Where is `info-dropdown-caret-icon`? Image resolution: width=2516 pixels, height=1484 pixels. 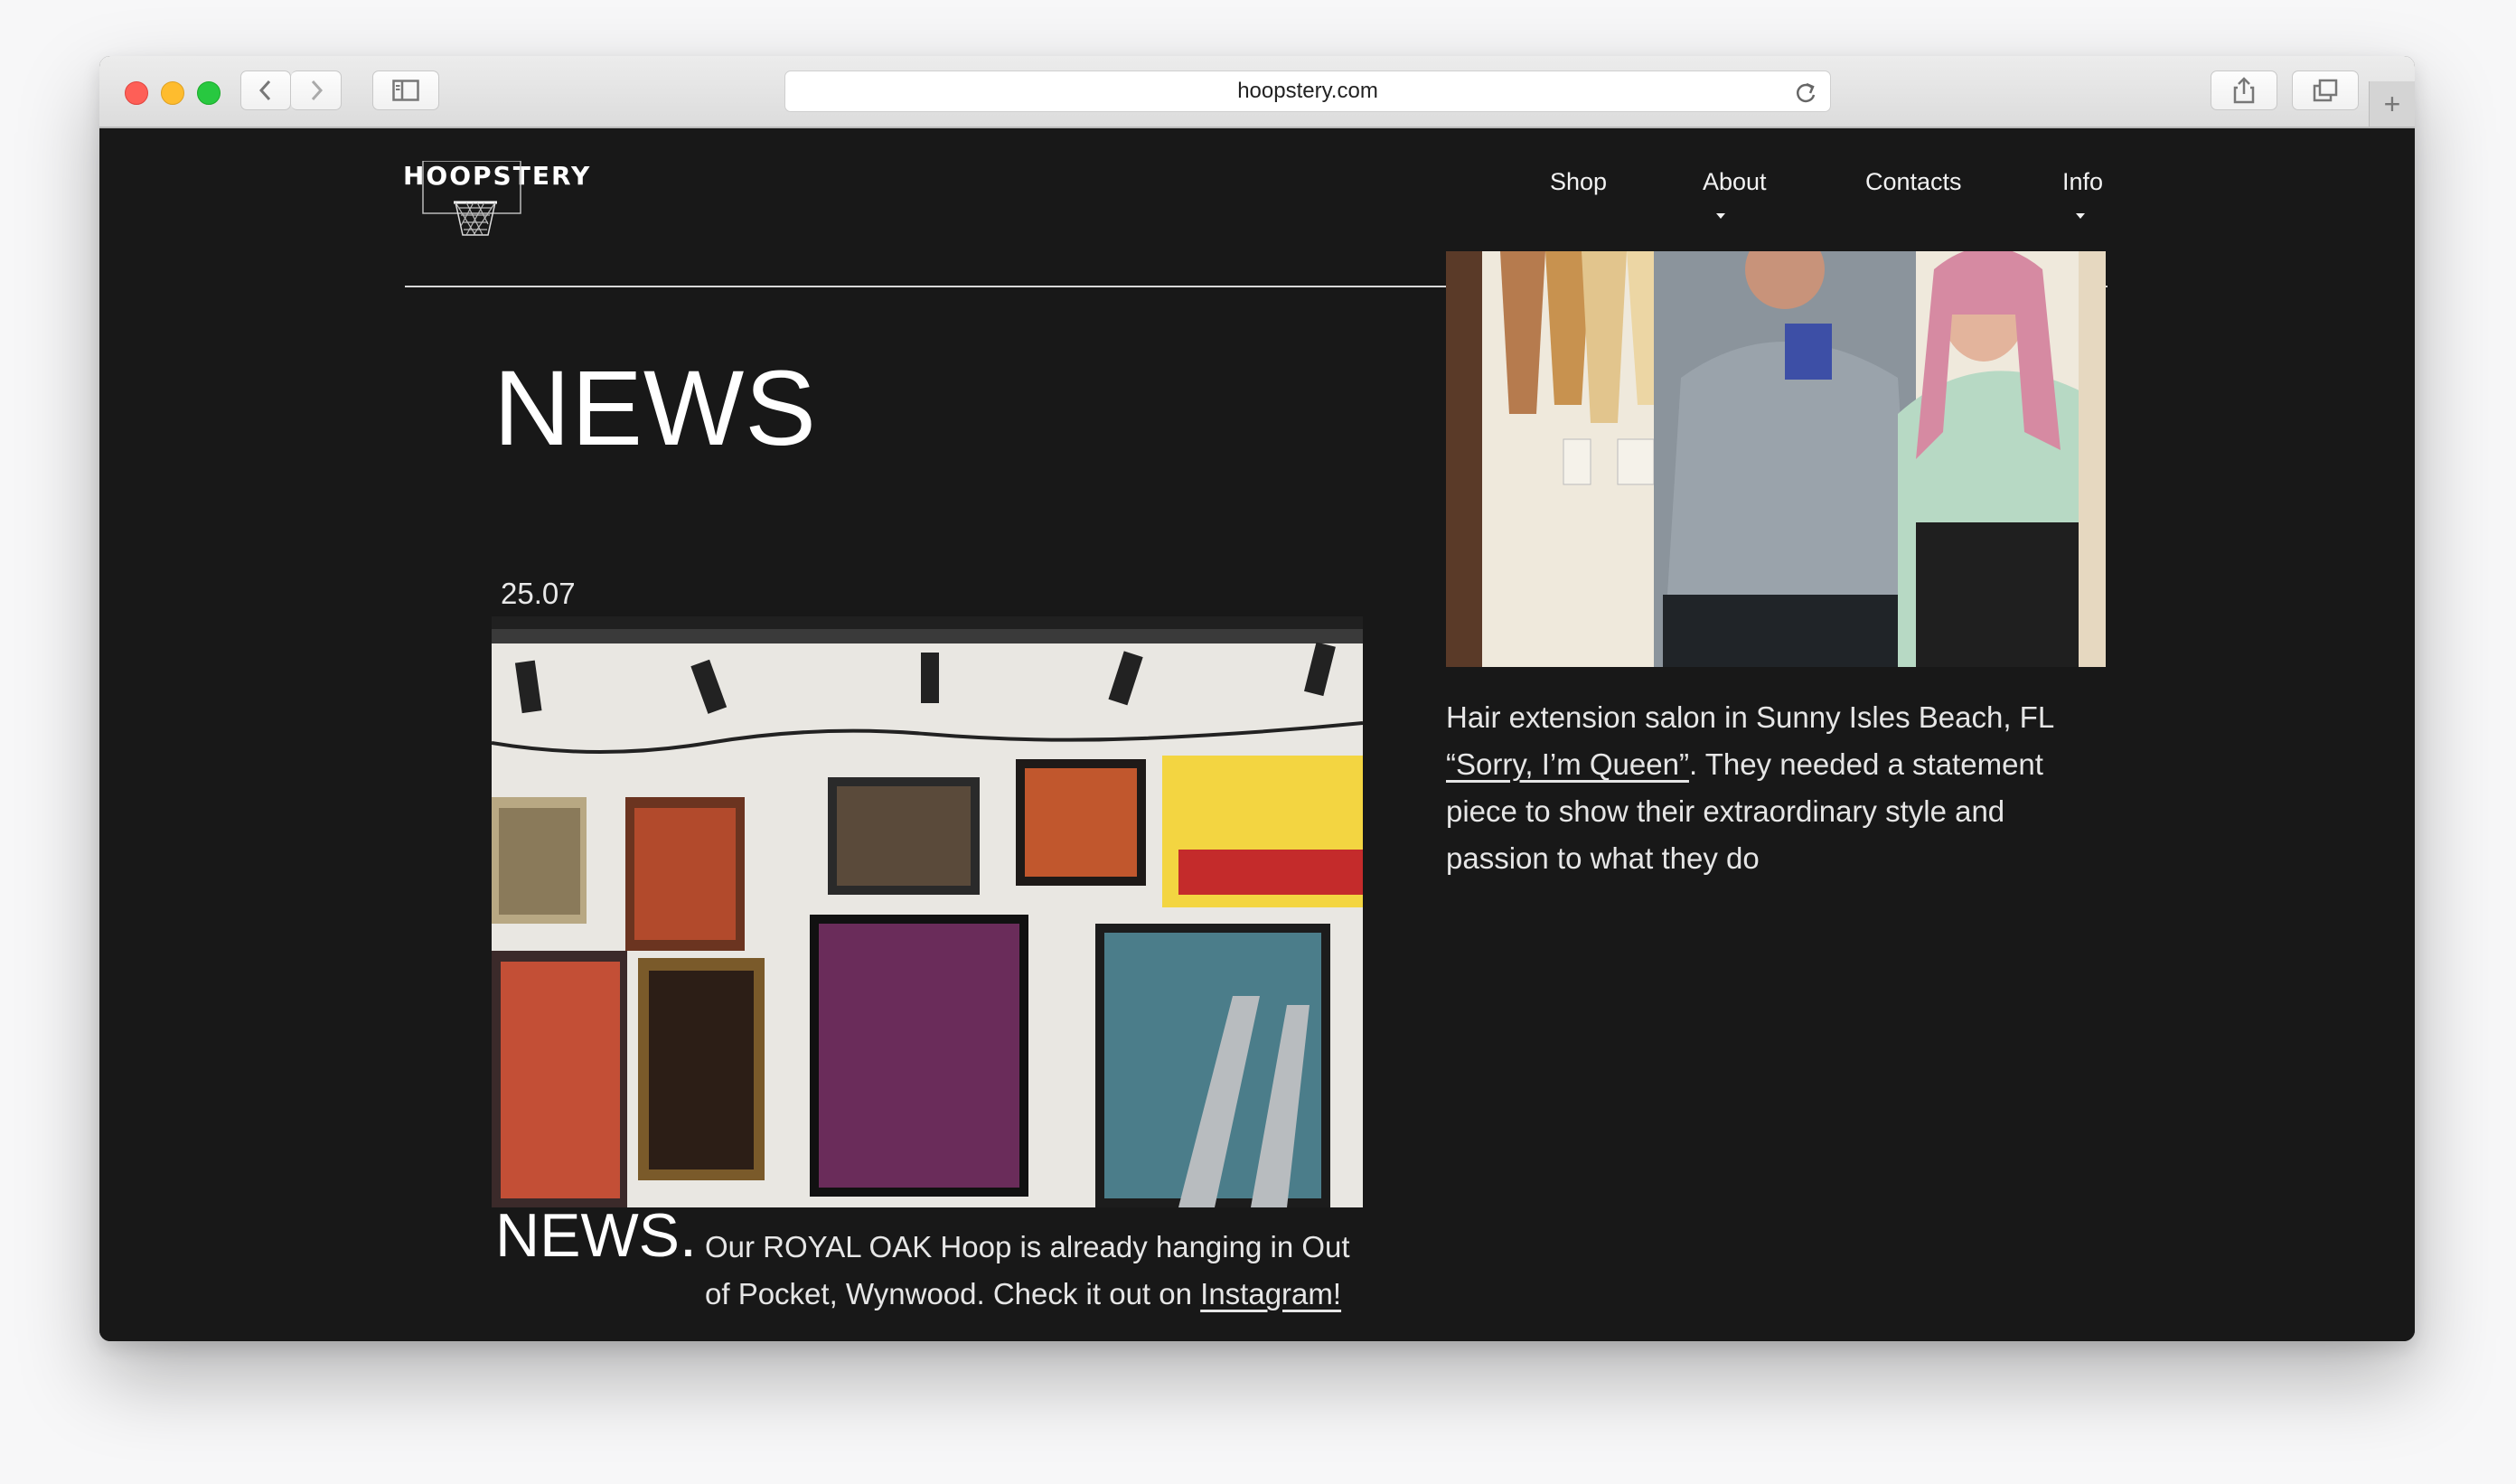
info-dropdown-caret-icon is located at coordinates (2080, 216).